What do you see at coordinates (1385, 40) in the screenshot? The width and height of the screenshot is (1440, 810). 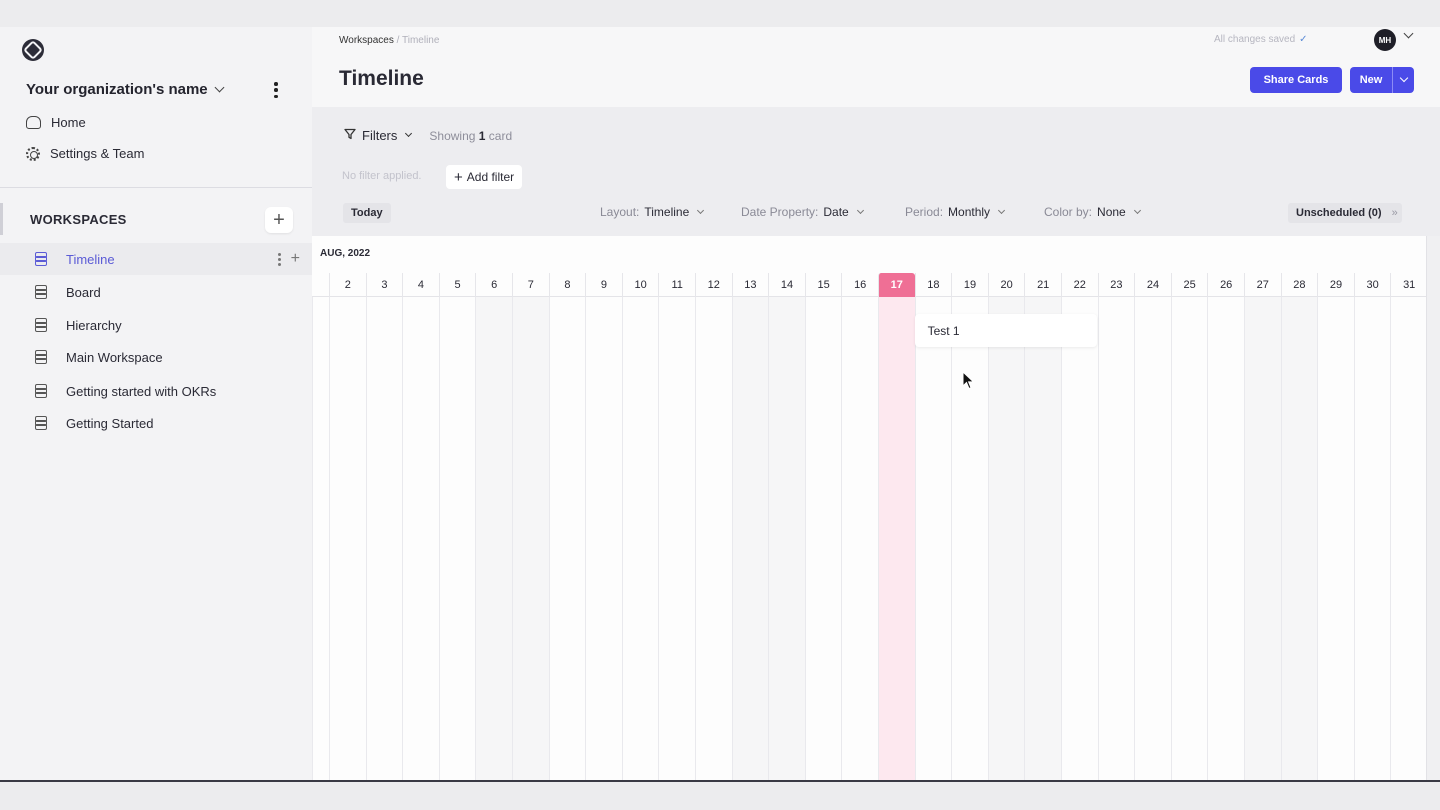 I see `avatar: MH` at bounding box center [1385, 40].